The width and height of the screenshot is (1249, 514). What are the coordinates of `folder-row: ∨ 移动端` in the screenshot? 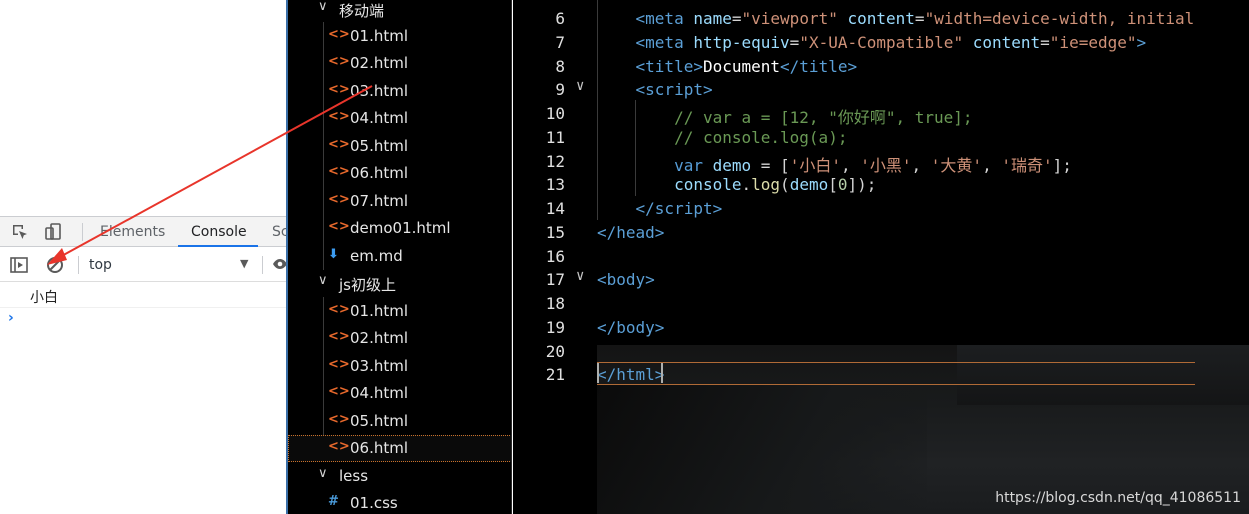 It's located at (399, 11).